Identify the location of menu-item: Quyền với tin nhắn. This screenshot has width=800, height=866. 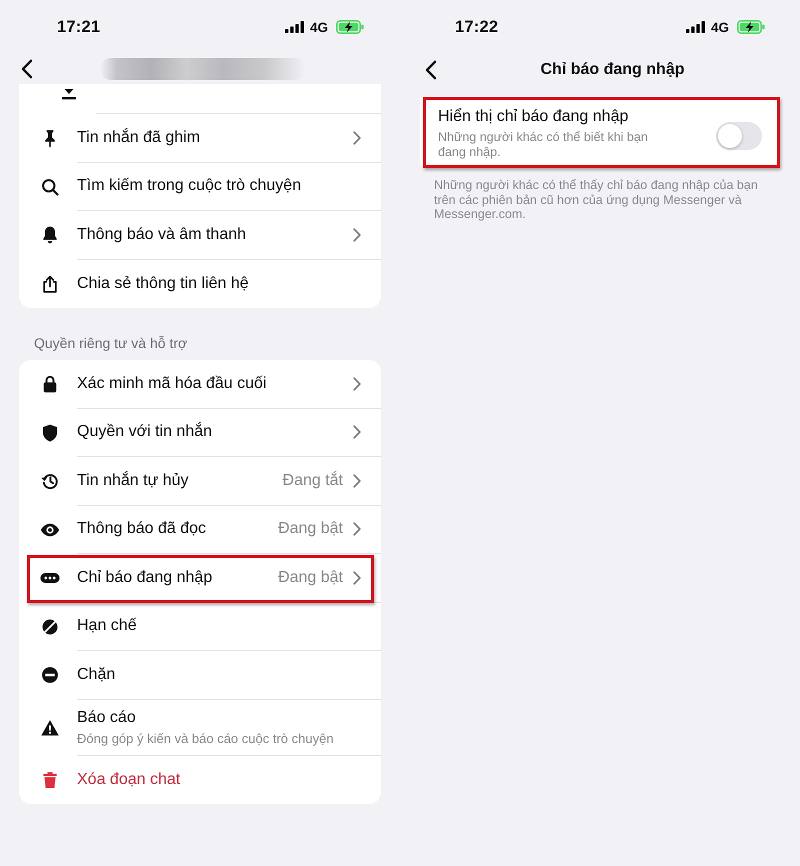
(144, 432).